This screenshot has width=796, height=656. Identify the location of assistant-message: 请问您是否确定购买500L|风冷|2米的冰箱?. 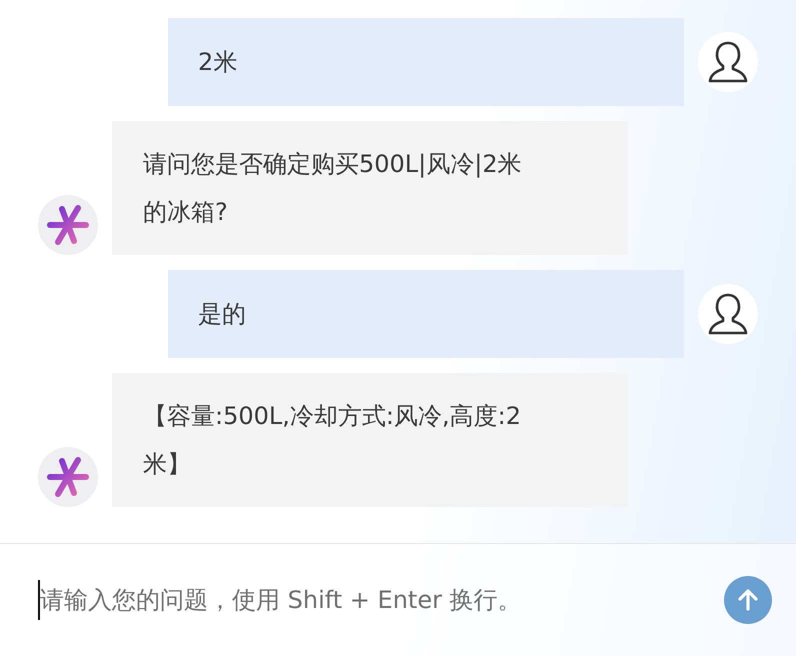
(370, 188).